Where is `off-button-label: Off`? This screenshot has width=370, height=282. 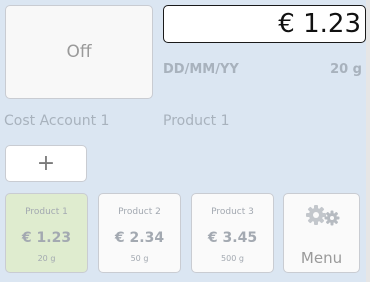 off-button-label: Off is located at coordinates (79, 52).